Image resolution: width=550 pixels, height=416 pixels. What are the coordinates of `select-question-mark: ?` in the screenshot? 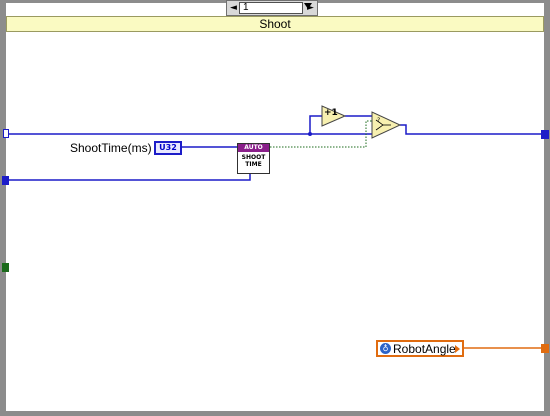 It's located at (378, 120).